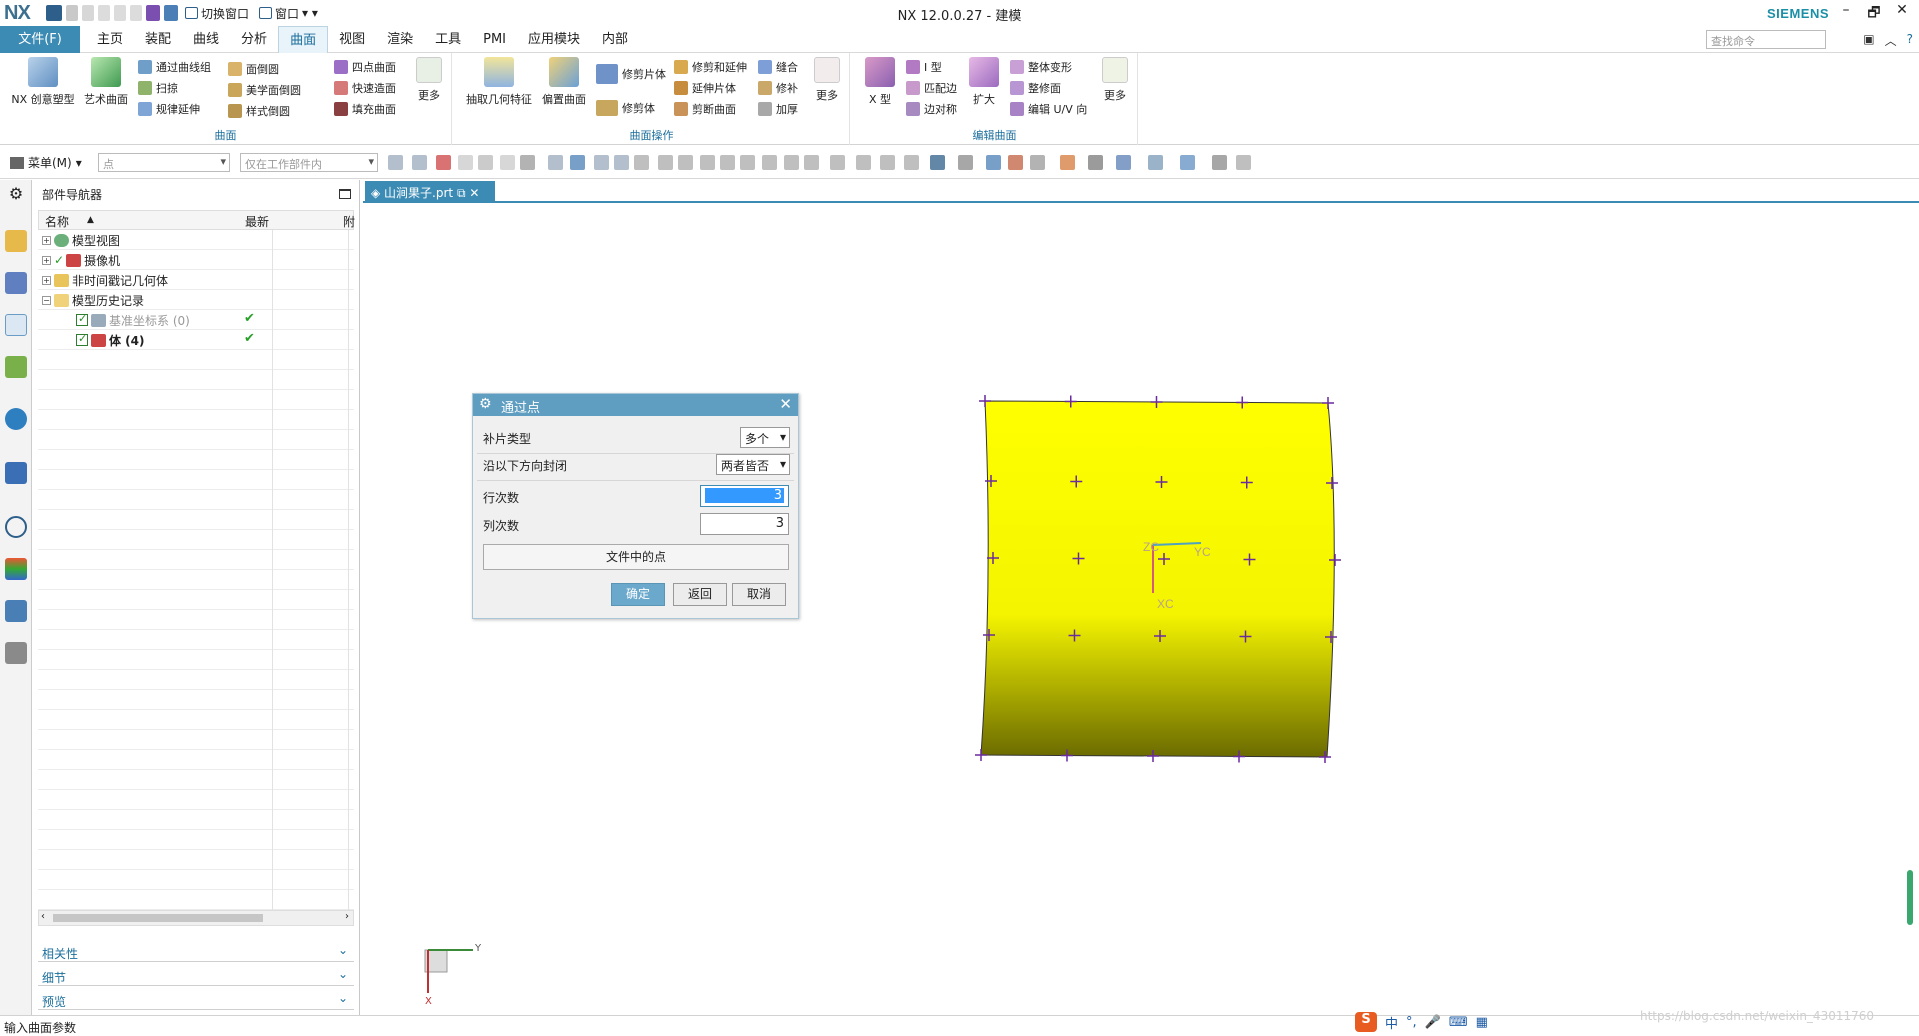 The width and height of the screenshot is (1919, 1036). I want to click on offset-surface-button: 偏置曲面, so click(564, 82).